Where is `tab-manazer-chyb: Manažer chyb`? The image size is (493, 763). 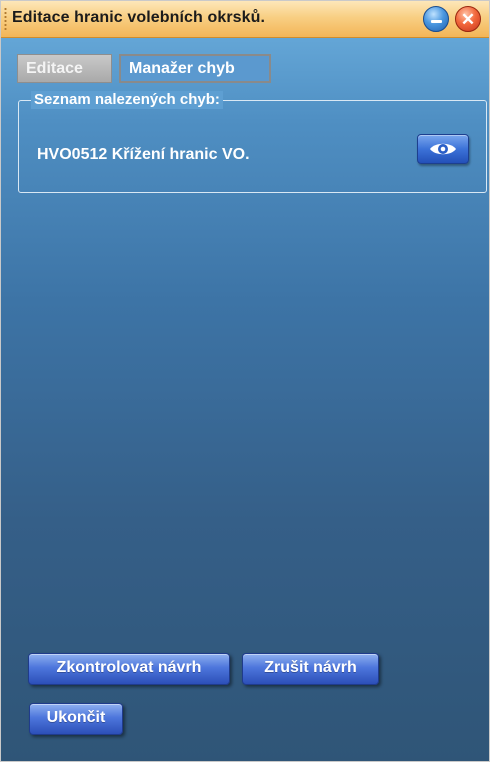
tab-manazer-chyb: Manažer chyb is located at coordinates (195, 68).